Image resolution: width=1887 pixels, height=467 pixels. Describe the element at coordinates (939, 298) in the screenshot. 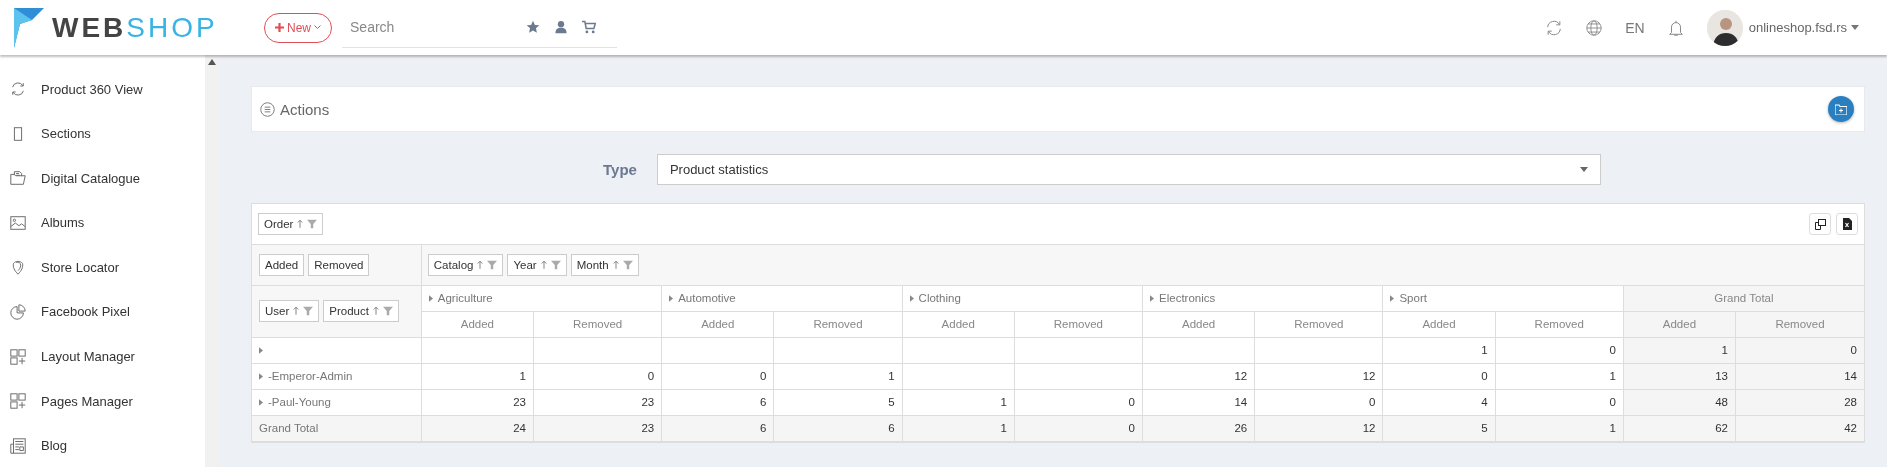

I see `column-header: Clothing` at that location.